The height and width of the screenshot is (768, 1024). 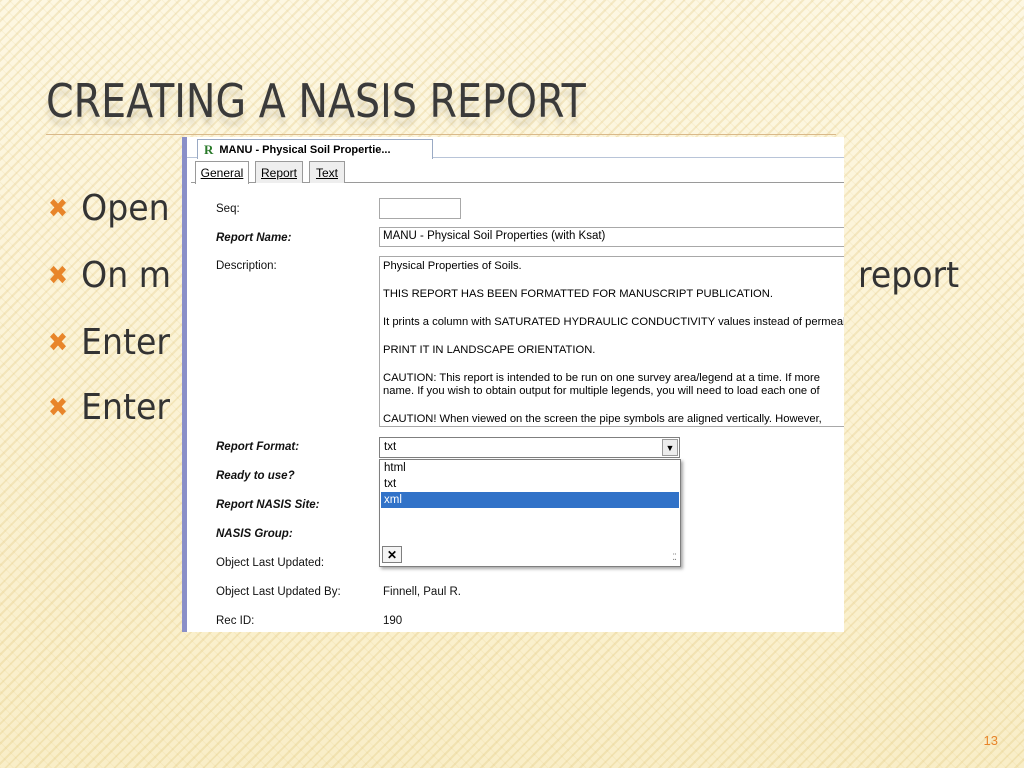 I want to click on report-format-value: txt, so click(x=390, y=447).